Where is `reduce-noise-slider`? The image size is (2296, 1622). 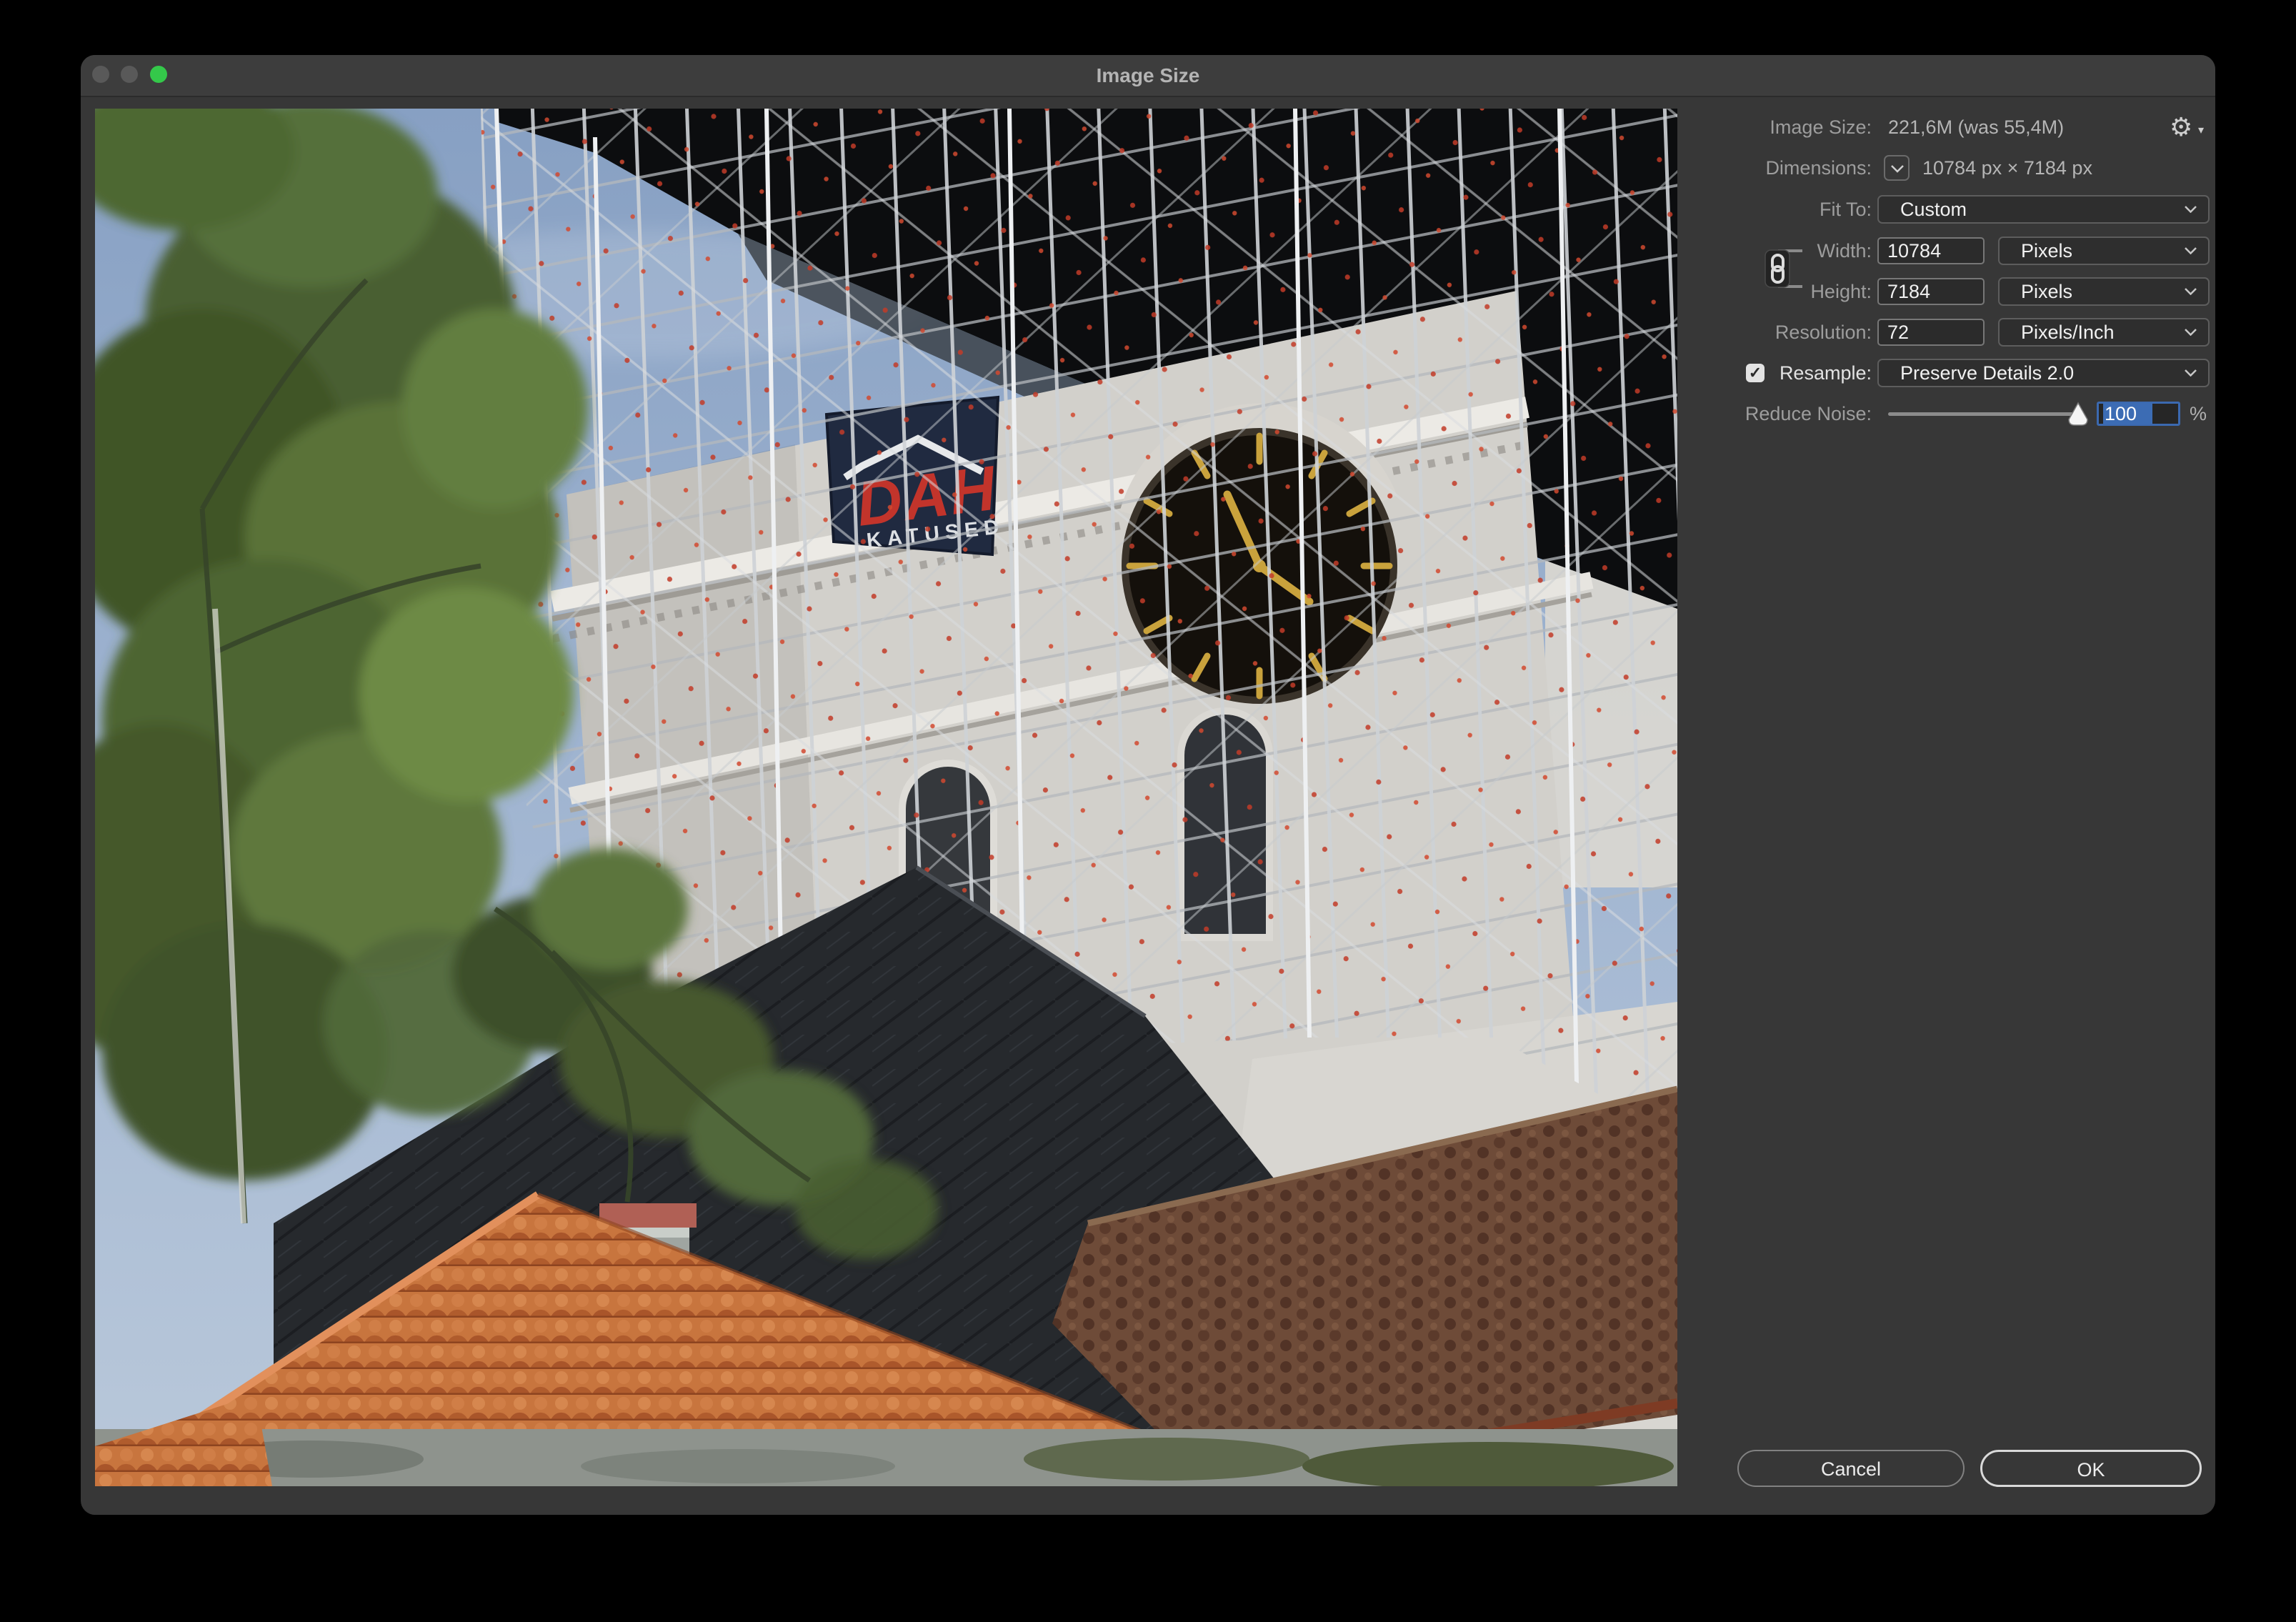 reduce-noise-slider is located at coordinates (1985, 414).